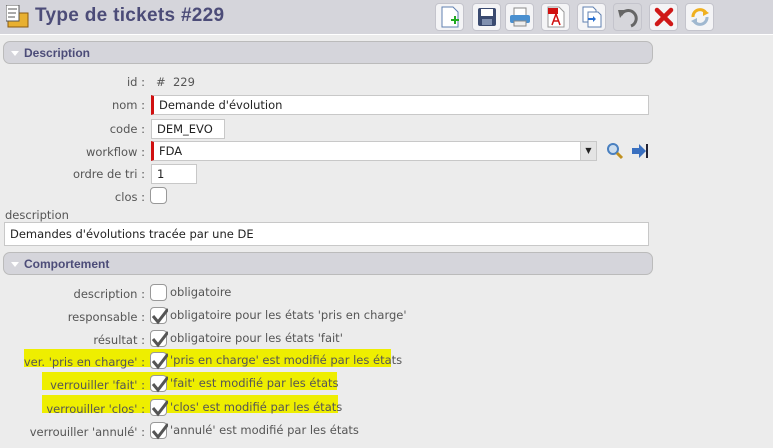  I want to click on id-label: id :, so click(135, 82).